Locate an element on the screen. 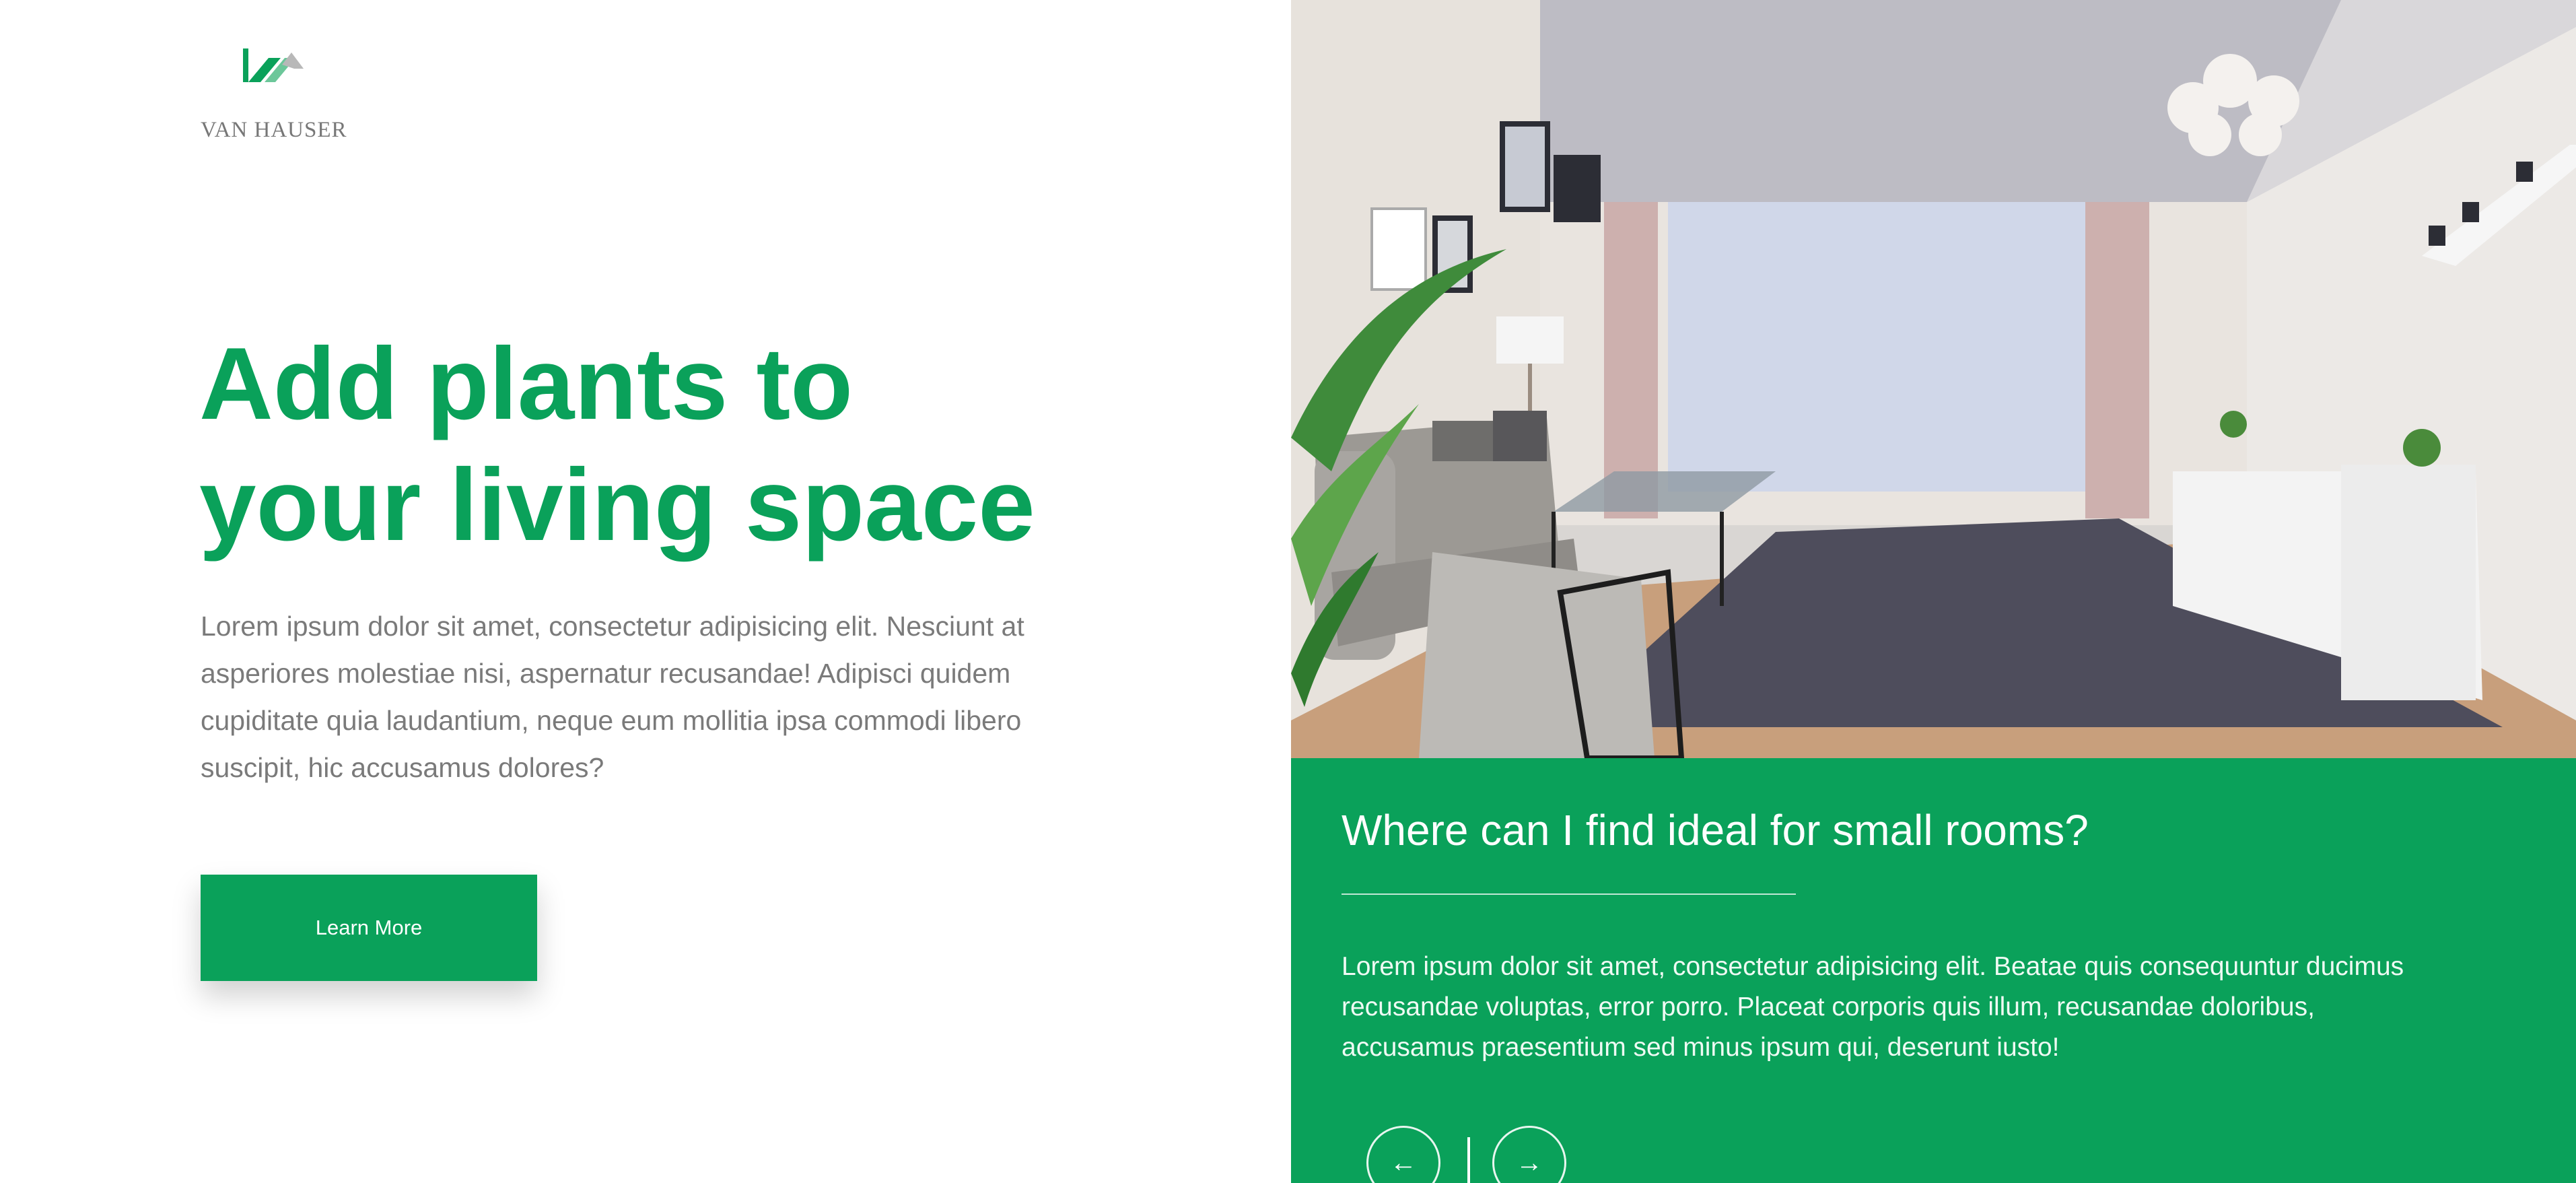  hero-title-line-2: your living space is located at coordinates (617, 505).